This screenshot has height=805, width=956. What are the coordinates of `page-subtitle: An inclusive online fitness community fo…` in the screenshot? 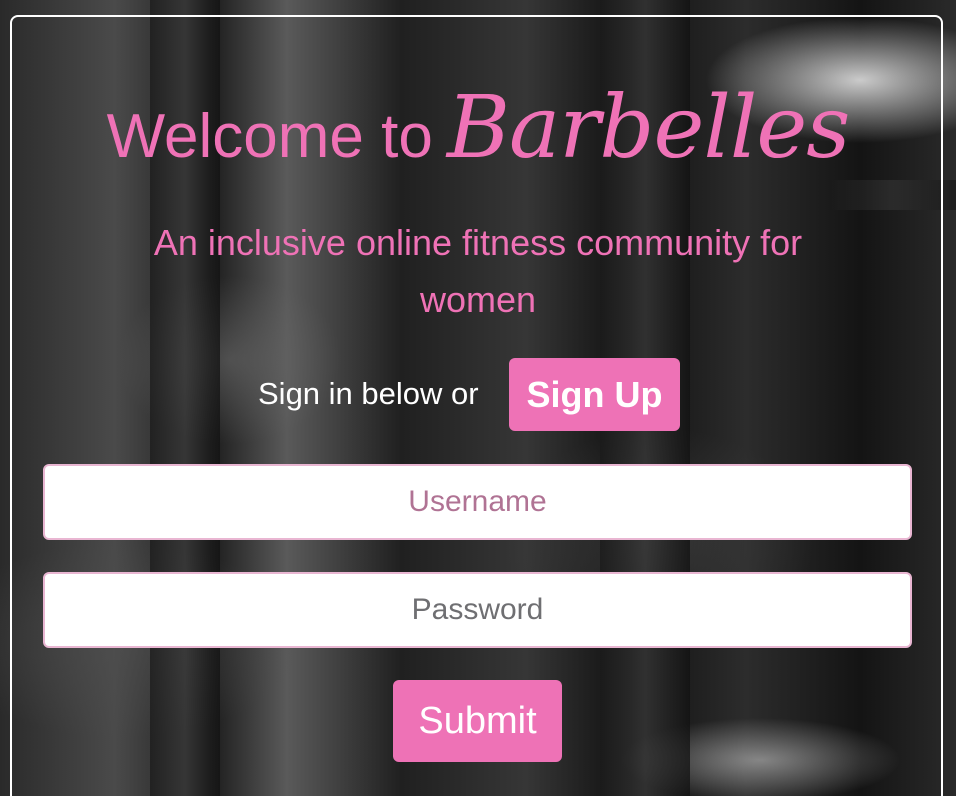 It's located at (478, 271).